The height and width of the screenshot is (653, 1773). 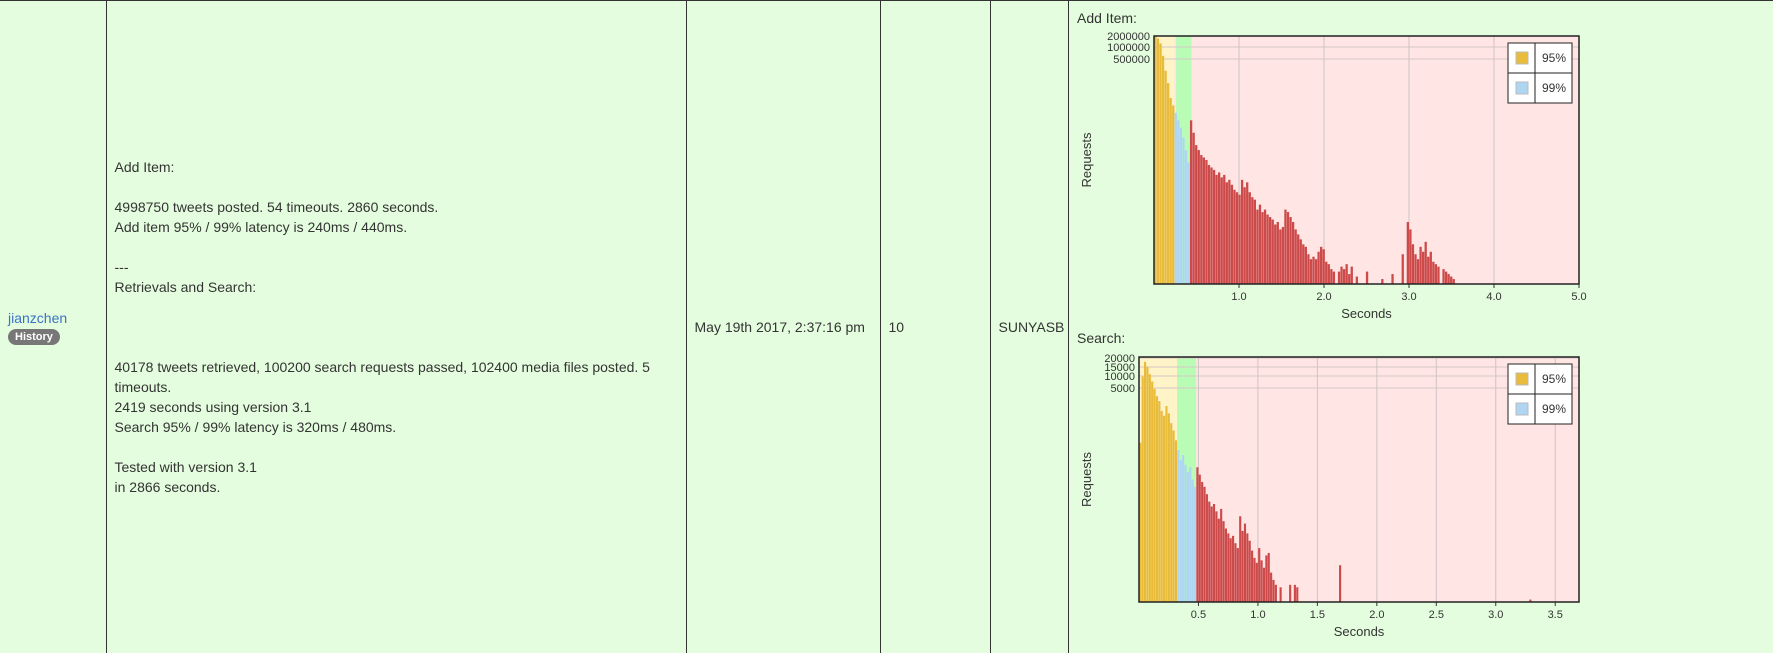 What do you see at coordinates (1578, 297) in the screenshot?
I see `x-tick-label: 5.0` at bounding box center [1578, 297].